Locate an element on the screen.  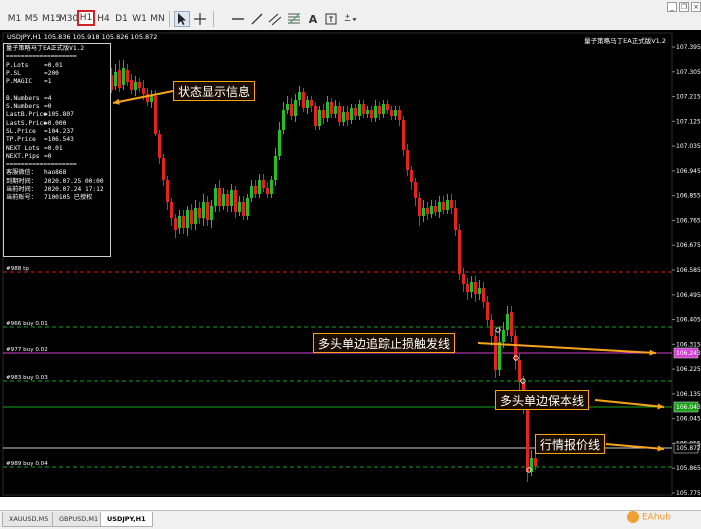
price-tick-label: 107.215 is located at coordinates (688, 97).